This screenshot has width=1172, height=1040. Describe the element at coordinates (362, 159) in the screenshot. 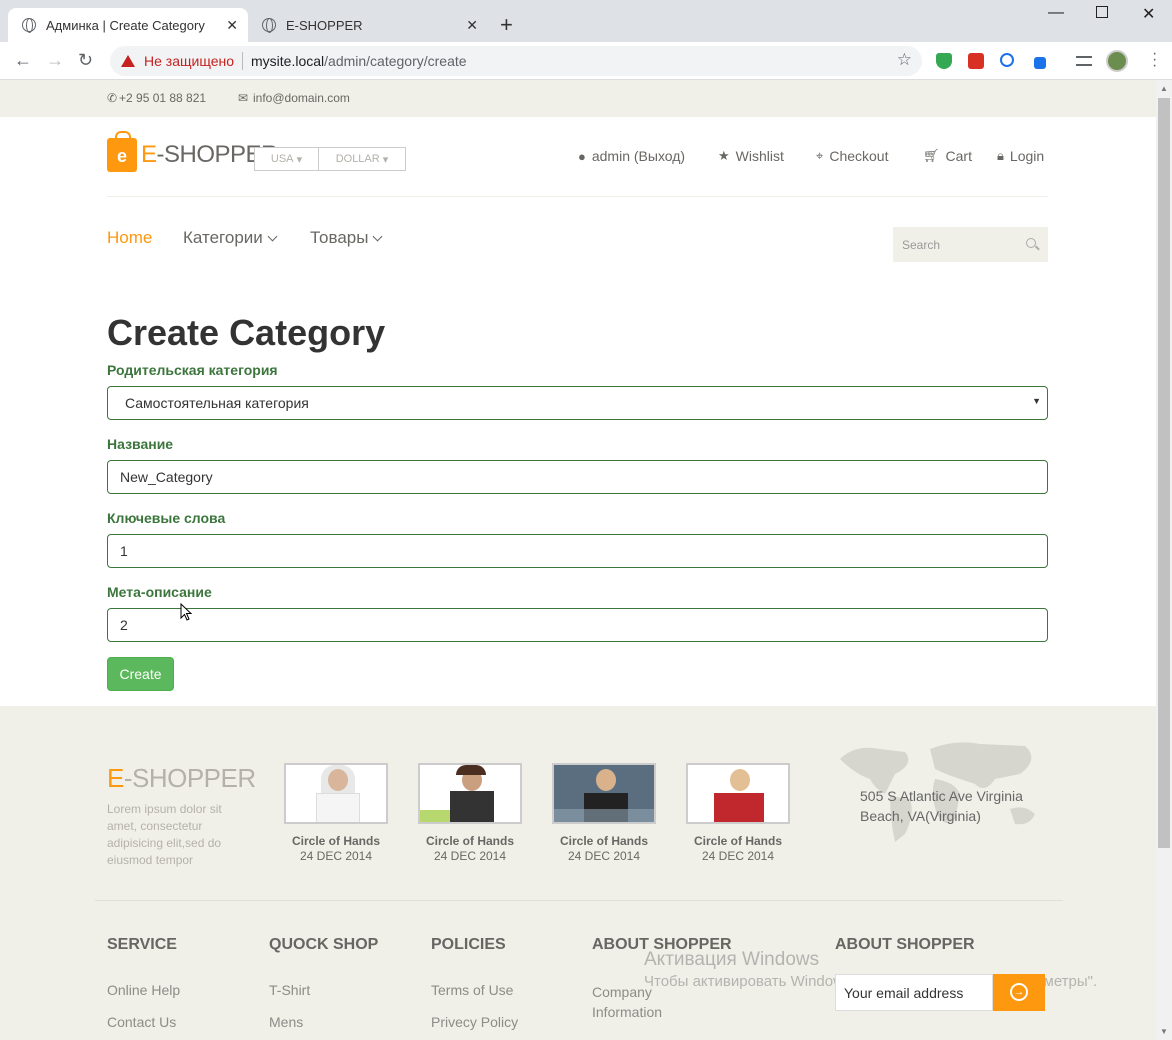

I see `currency-dropdown: DOLLAR ▾` at that location.